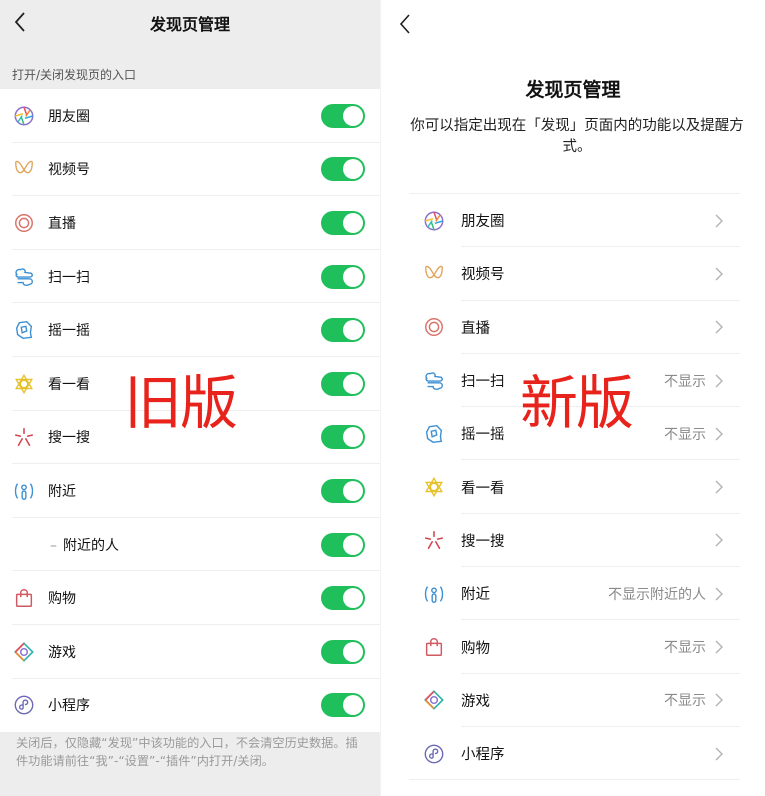 The width and height of the screenshot is (765, 796). Describe the element at coordinates (190, 330) in the screenshot. I see `entry-row: 摇一摇` at that location.